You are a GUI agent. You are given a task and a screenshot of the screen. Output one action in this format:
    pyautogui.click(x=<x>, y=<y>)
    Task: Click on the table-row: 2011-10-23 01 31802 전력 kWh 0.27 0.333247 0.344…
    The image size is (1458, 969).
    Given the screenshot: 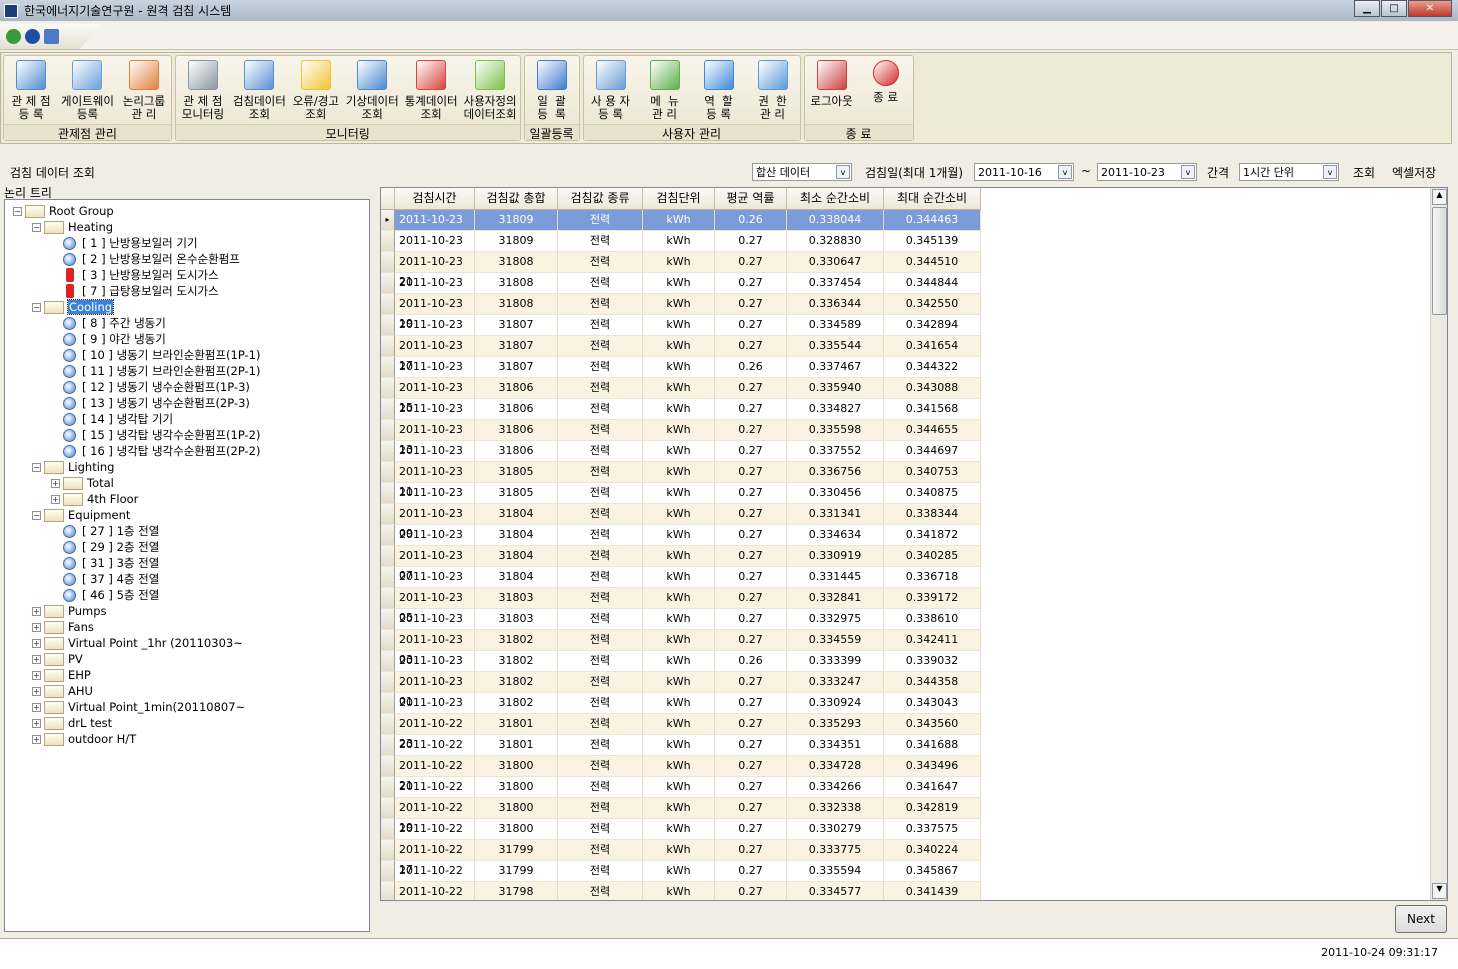 What is the action you would take?
    pyautogui.click(x=681, y=690)
    